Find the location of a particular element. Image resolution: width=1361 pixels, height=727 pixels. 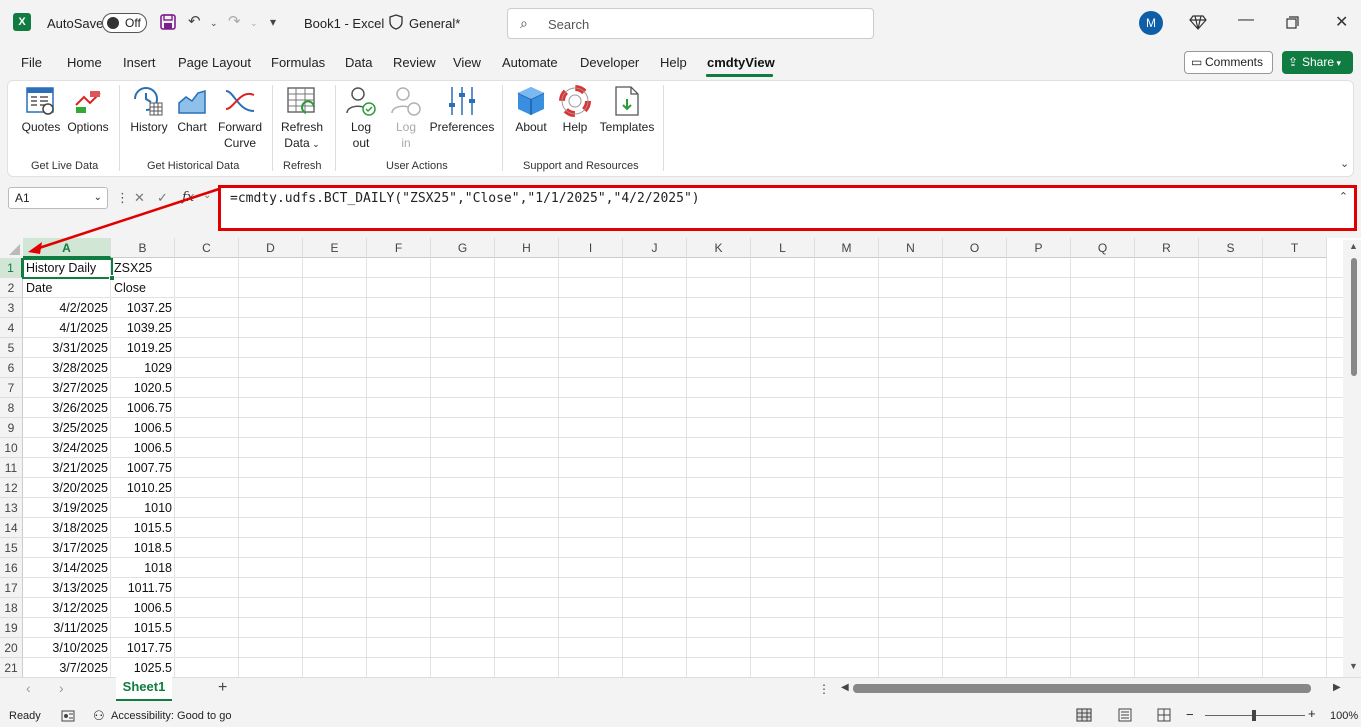

chart-button: Chart is located at coordinates (192, 127).